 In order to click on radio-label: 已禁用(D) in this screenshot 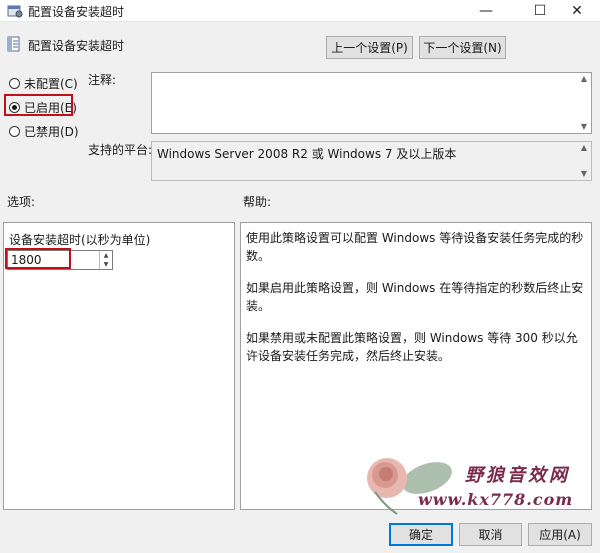, I will do `click(51, 132)`.